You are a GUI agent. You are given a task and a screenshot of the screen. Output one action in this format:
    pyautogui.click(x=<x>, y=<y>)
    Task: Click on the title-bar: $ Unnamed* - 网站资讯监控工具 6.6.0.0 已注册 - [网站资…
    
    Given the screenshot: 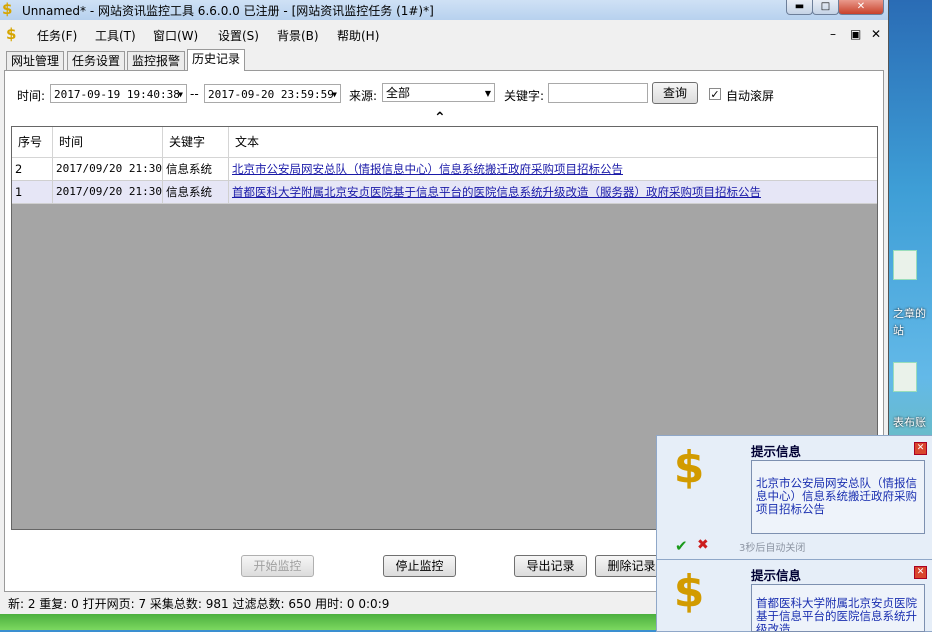 What is the action you would take?
    pyautogui.click(x=444, y=10)
    